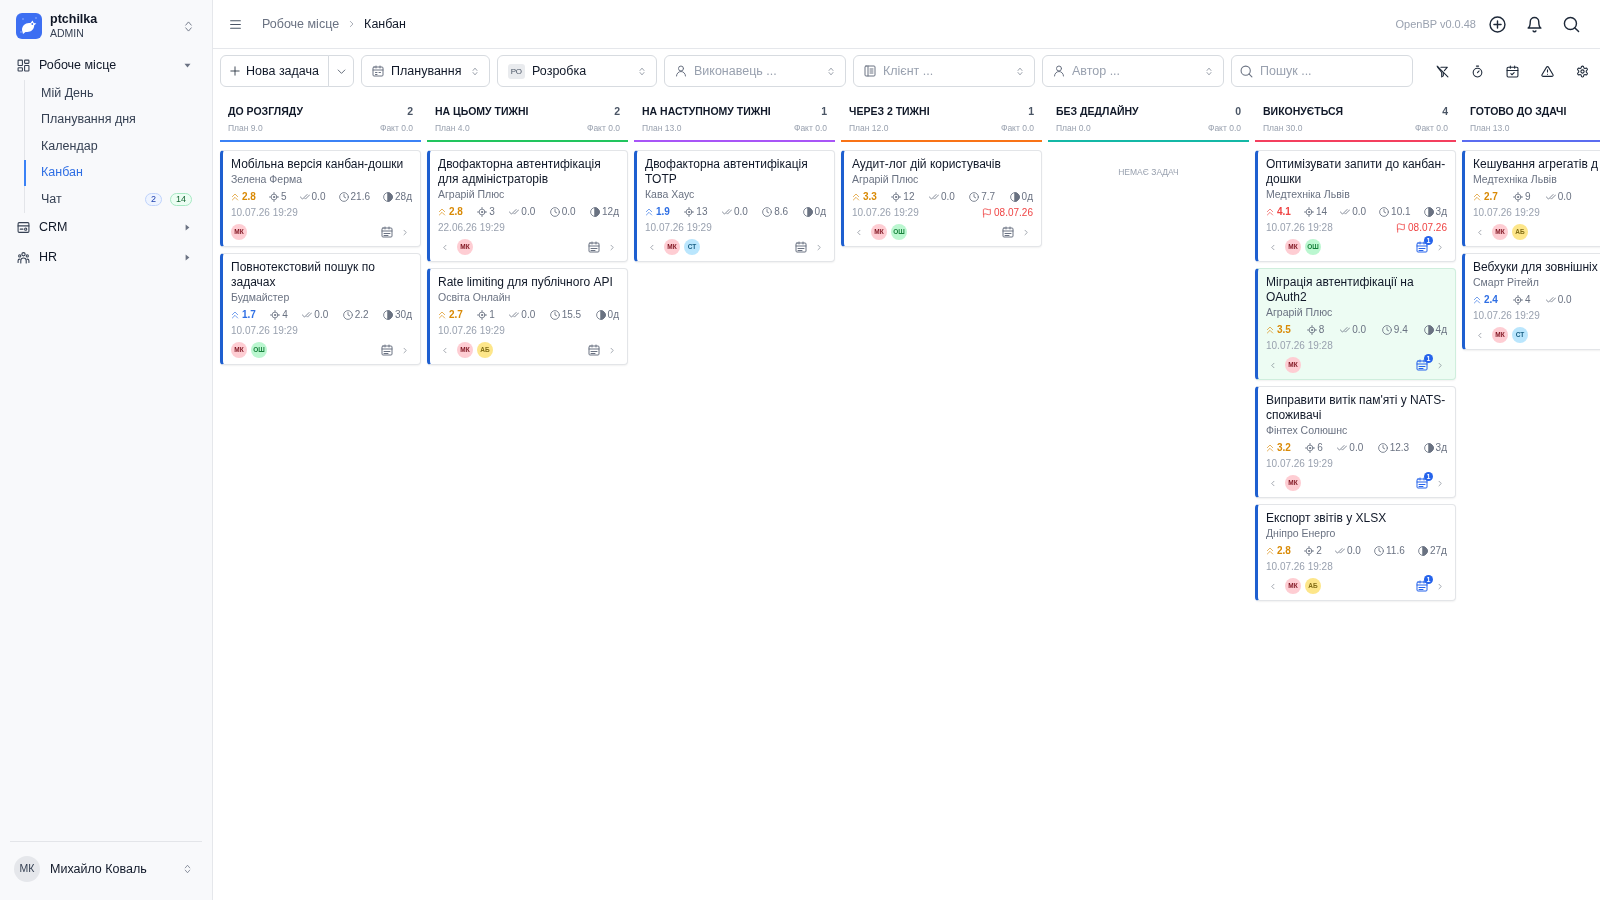 The height and width of the screenshot is (900, 1600). I want to click on nav-item: Планування дня, so click(111, 119).